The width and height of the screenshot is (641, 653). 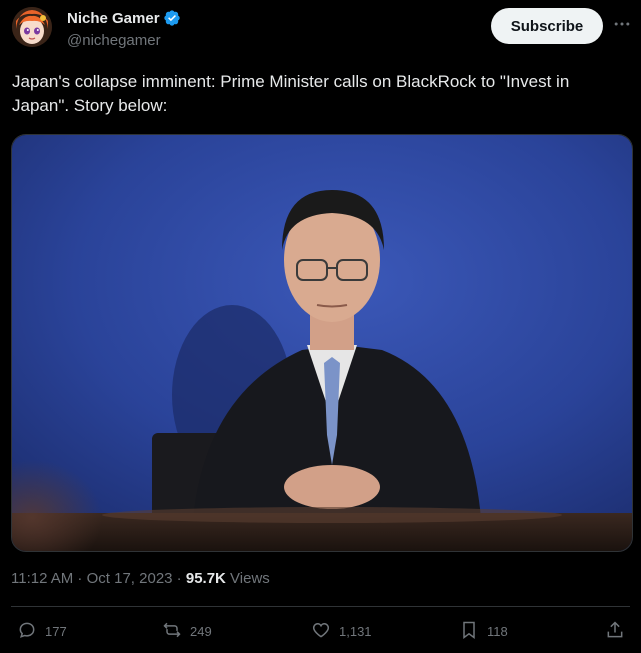 I want to click on share-button, so click(x=615, y=631).